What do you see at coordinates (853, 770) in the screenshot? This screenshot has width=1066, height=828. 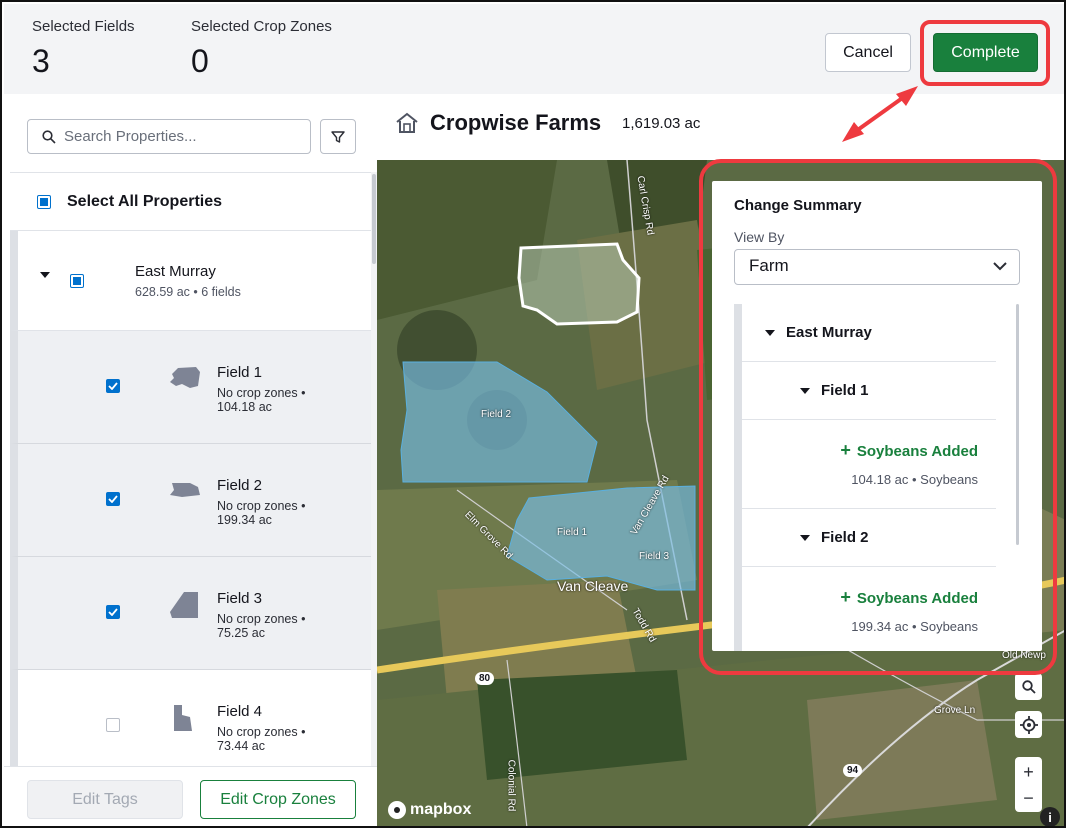 I see `highway-shield-94: 94` at bounding box center [853, 770].